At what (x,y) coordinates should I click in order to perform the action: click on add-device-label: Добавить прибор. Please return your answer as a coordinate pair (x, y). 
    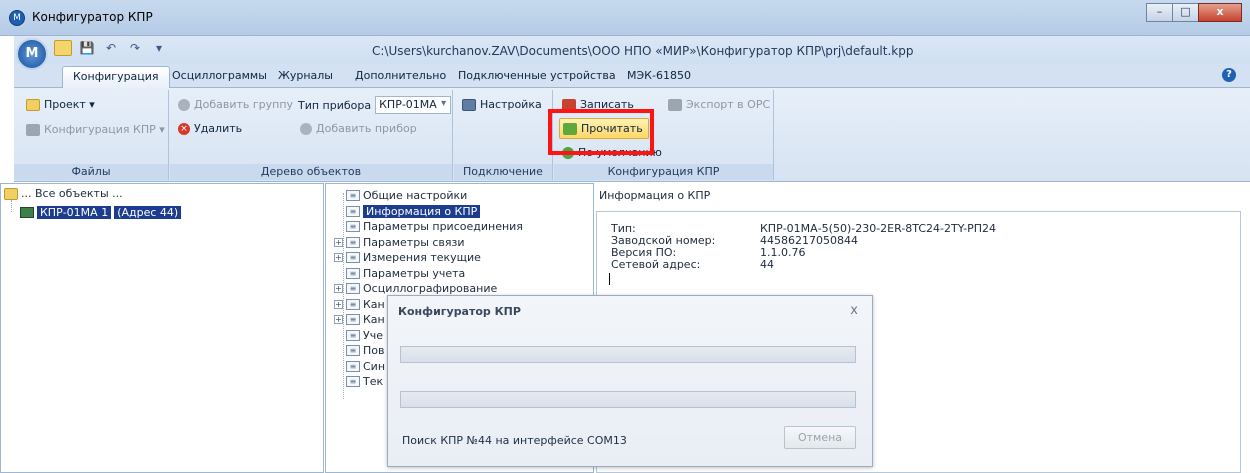
    Looking at the image, I should click on (366, 128).